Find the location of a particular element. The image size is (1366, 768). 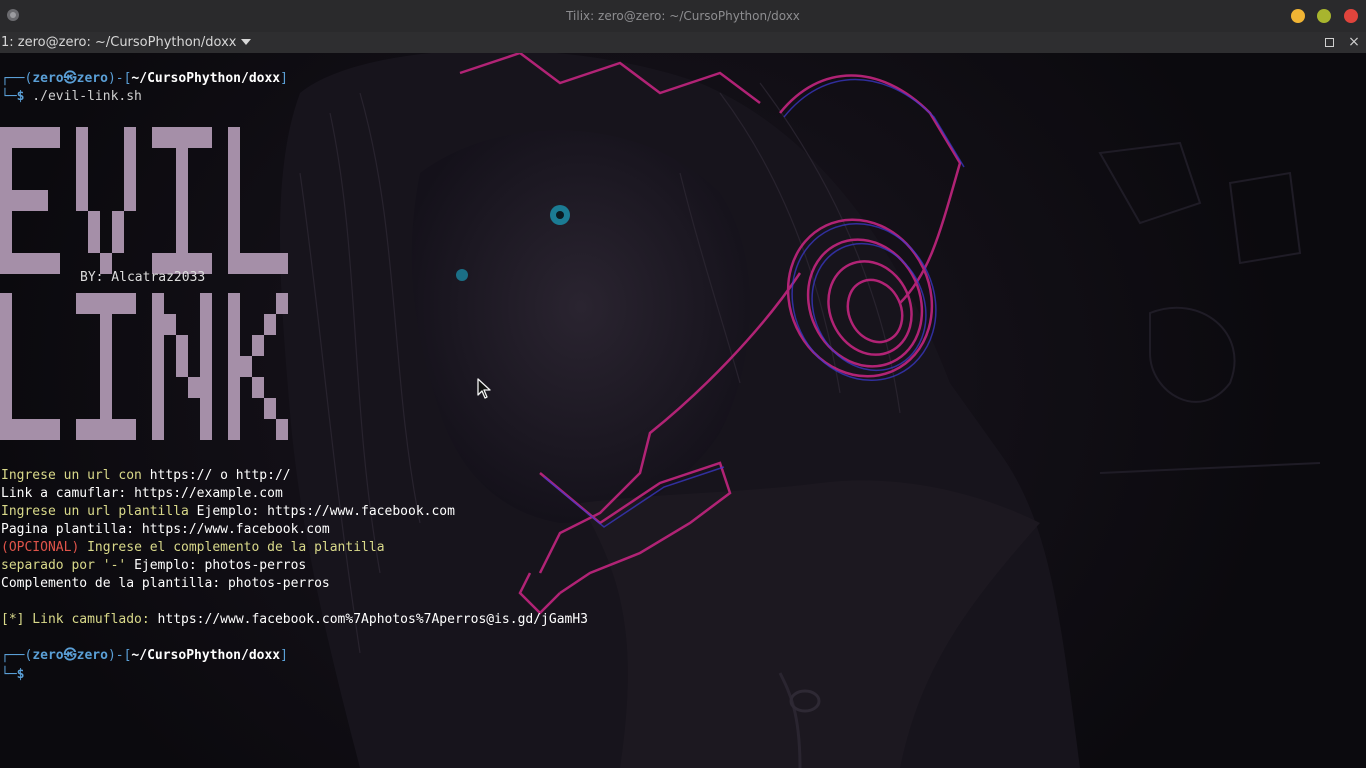

output-label: Pagina plantilla: is located at coordinates (71, 529).